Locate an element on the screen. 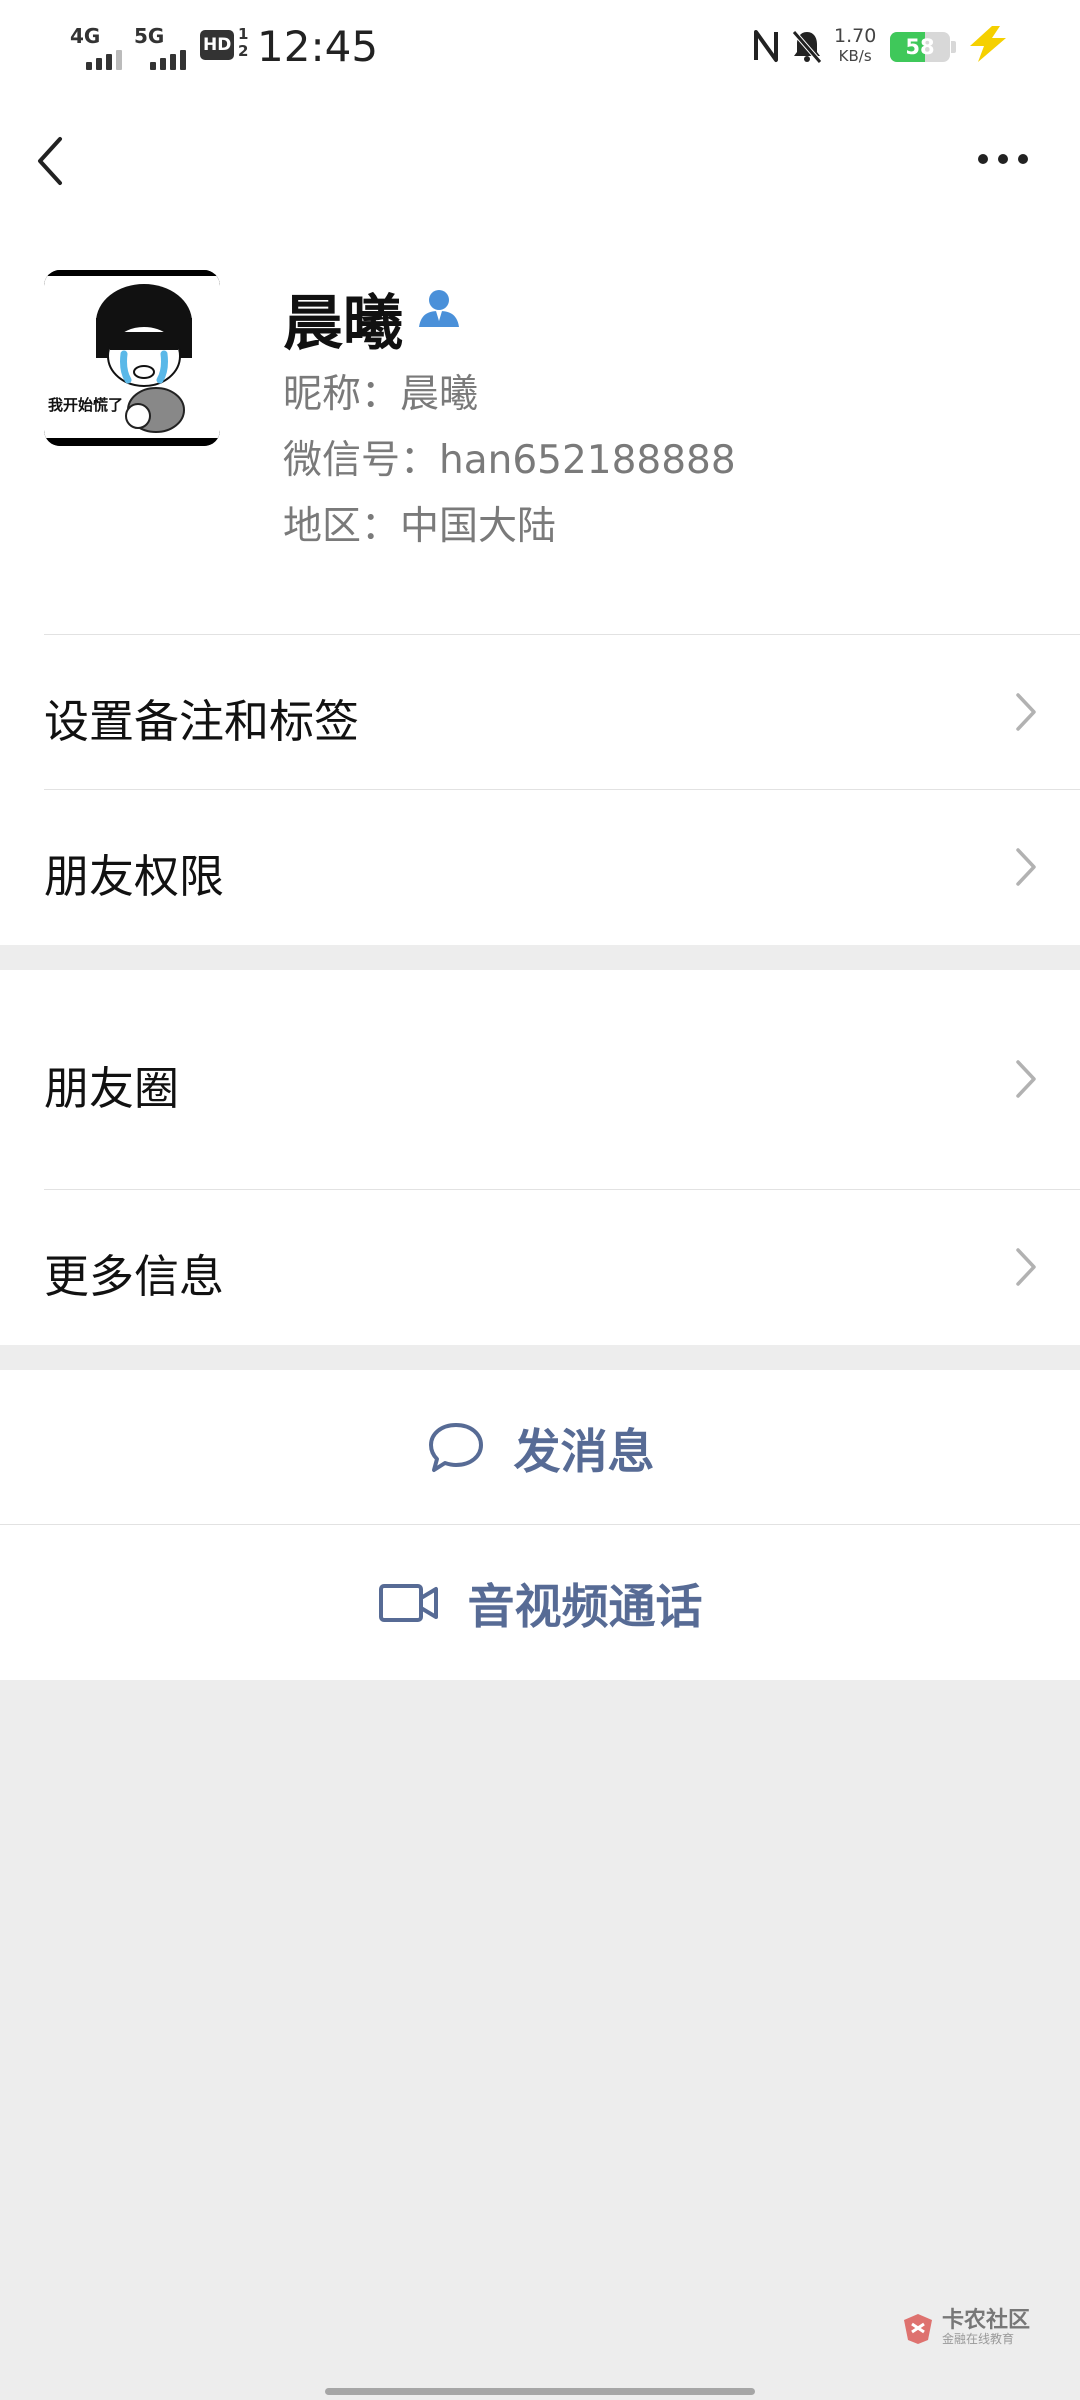 Image resolution: width=1080 pixels, height=2400 pixels. chat-bubble-icon is located at coordinates (455, 1447).